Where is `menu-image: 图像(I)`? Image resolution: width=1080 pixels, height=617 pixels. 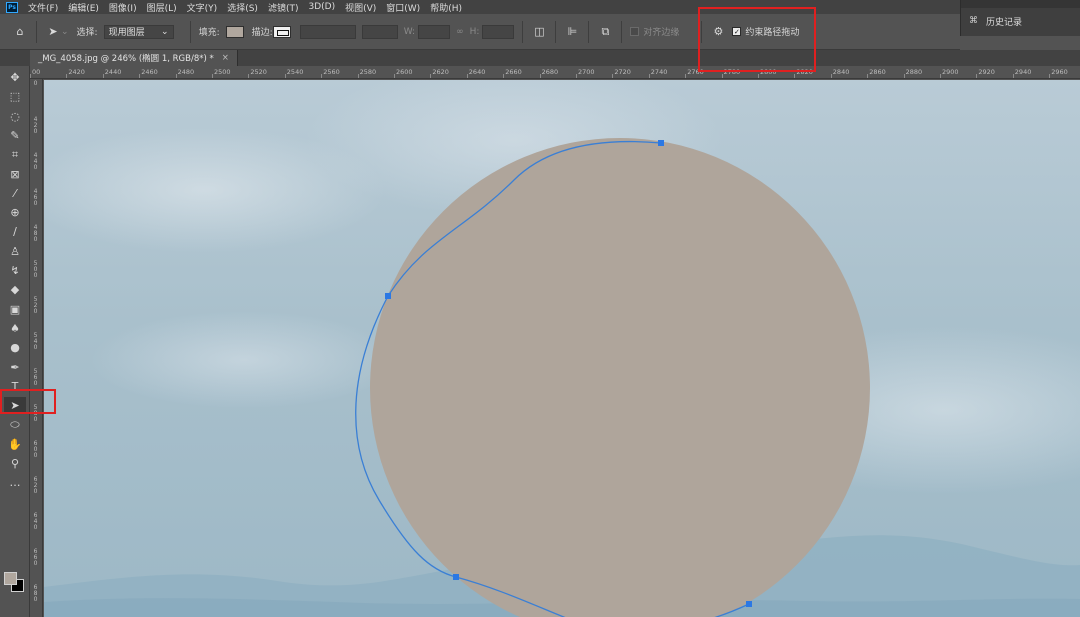
menu-image: 图像(I) is located at coordinates (123, 7).